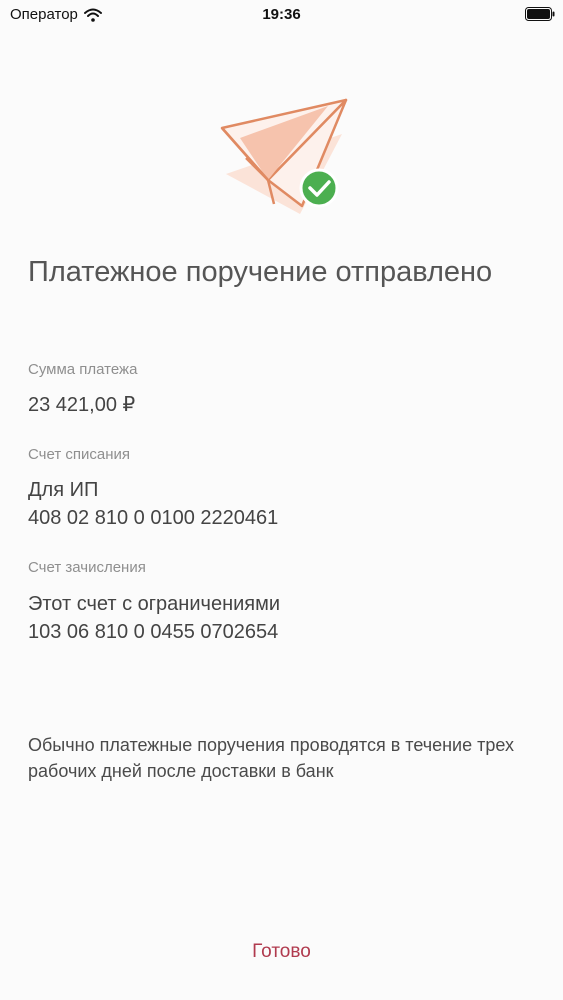 Image resolution: width=563 pixels, height=1000 pixels. What do you see at coordinates (82, 405) in the screenshot?
I see `amount-value: 23 421,00 ₽` at bounding box center [82, 405].